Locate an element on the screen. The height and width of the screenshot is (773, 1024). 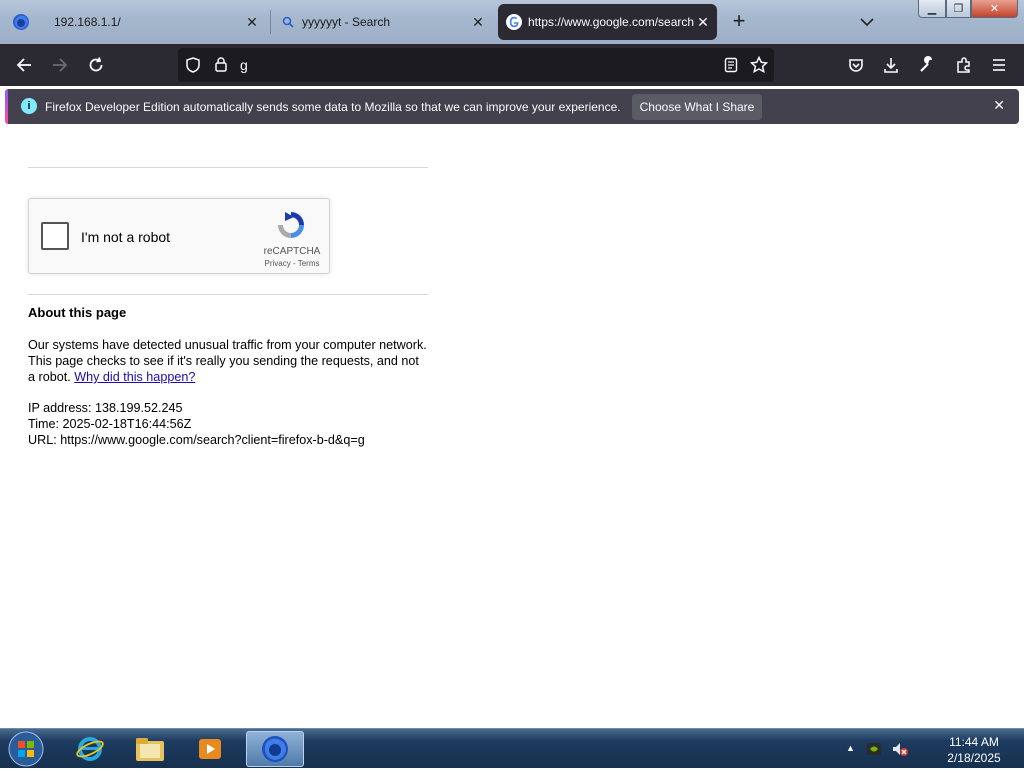
tab-search: yyyyyyt - Search ✕ is located at coordinates (382, 22).